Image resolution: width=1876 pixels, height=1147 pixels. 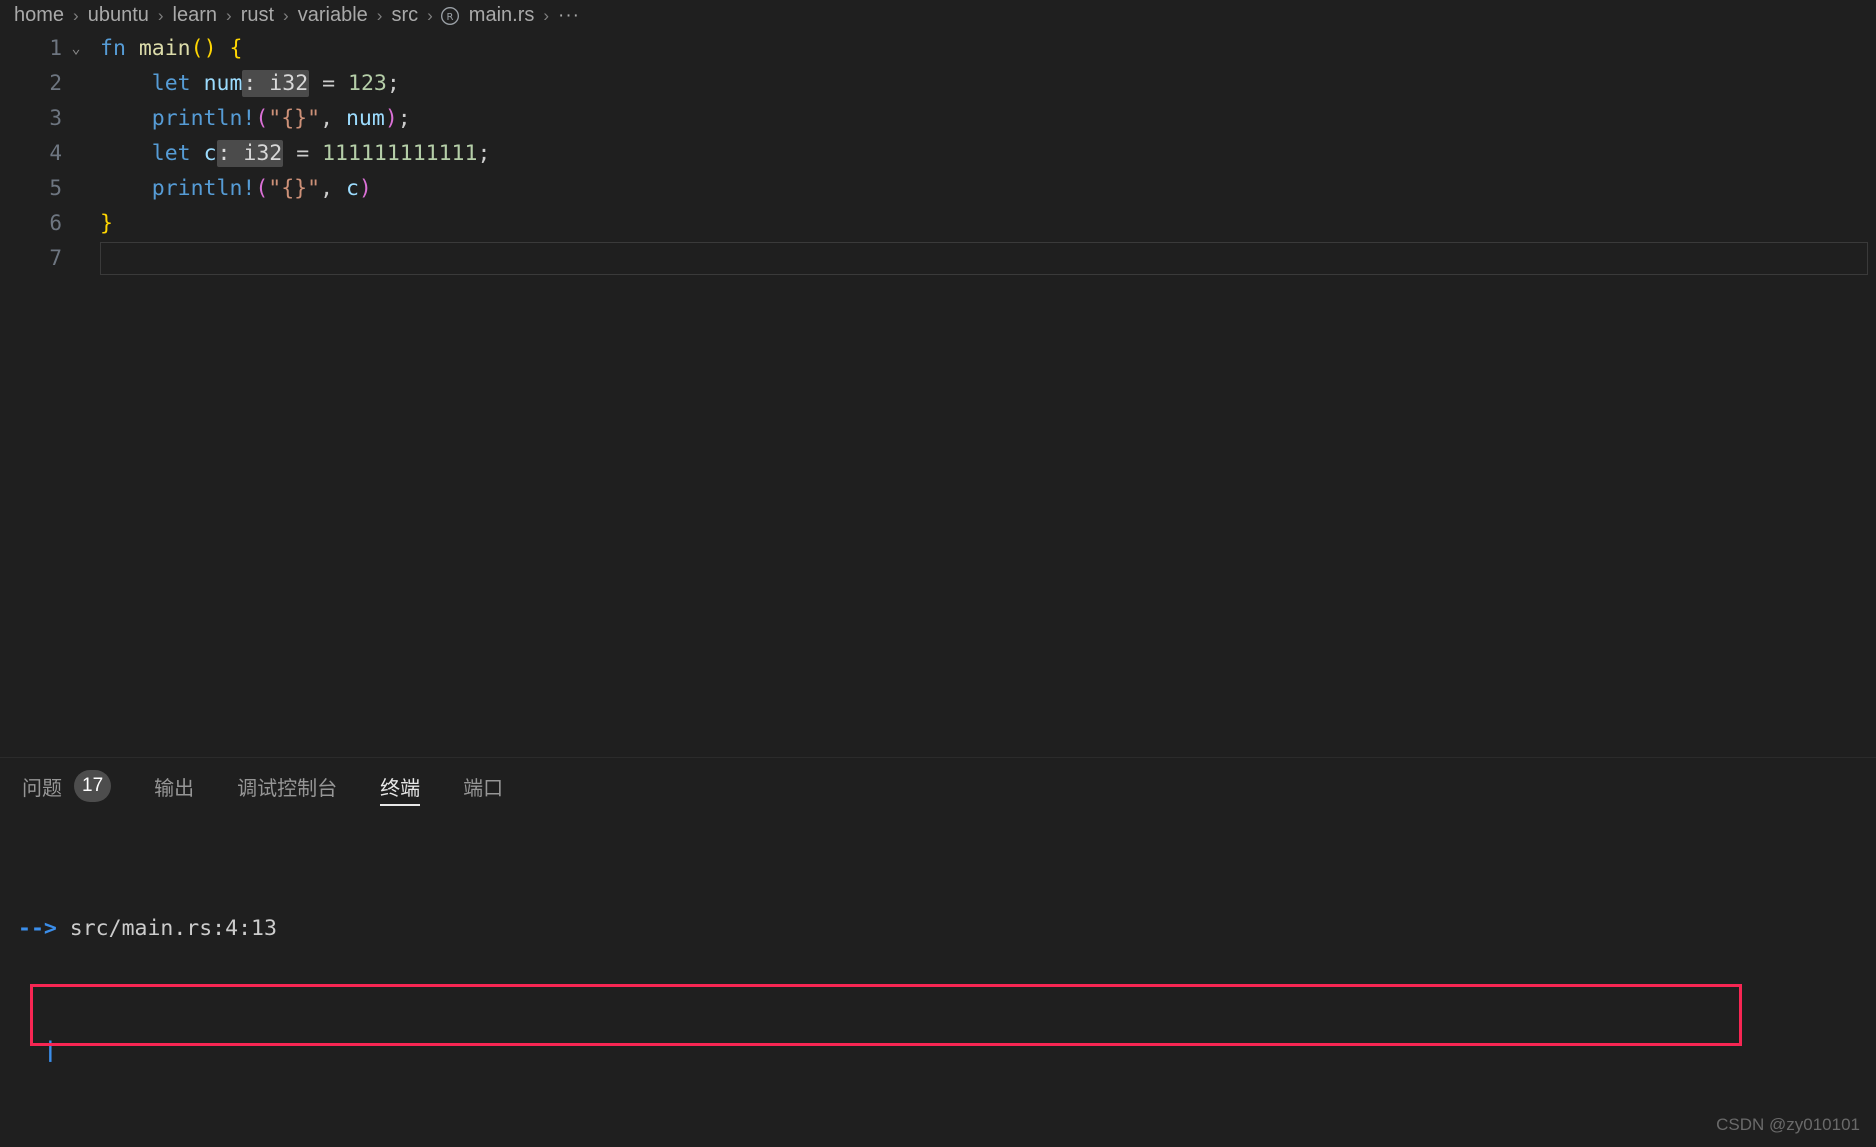 I want to click on line-number: 5, so click(x=55, y=188).